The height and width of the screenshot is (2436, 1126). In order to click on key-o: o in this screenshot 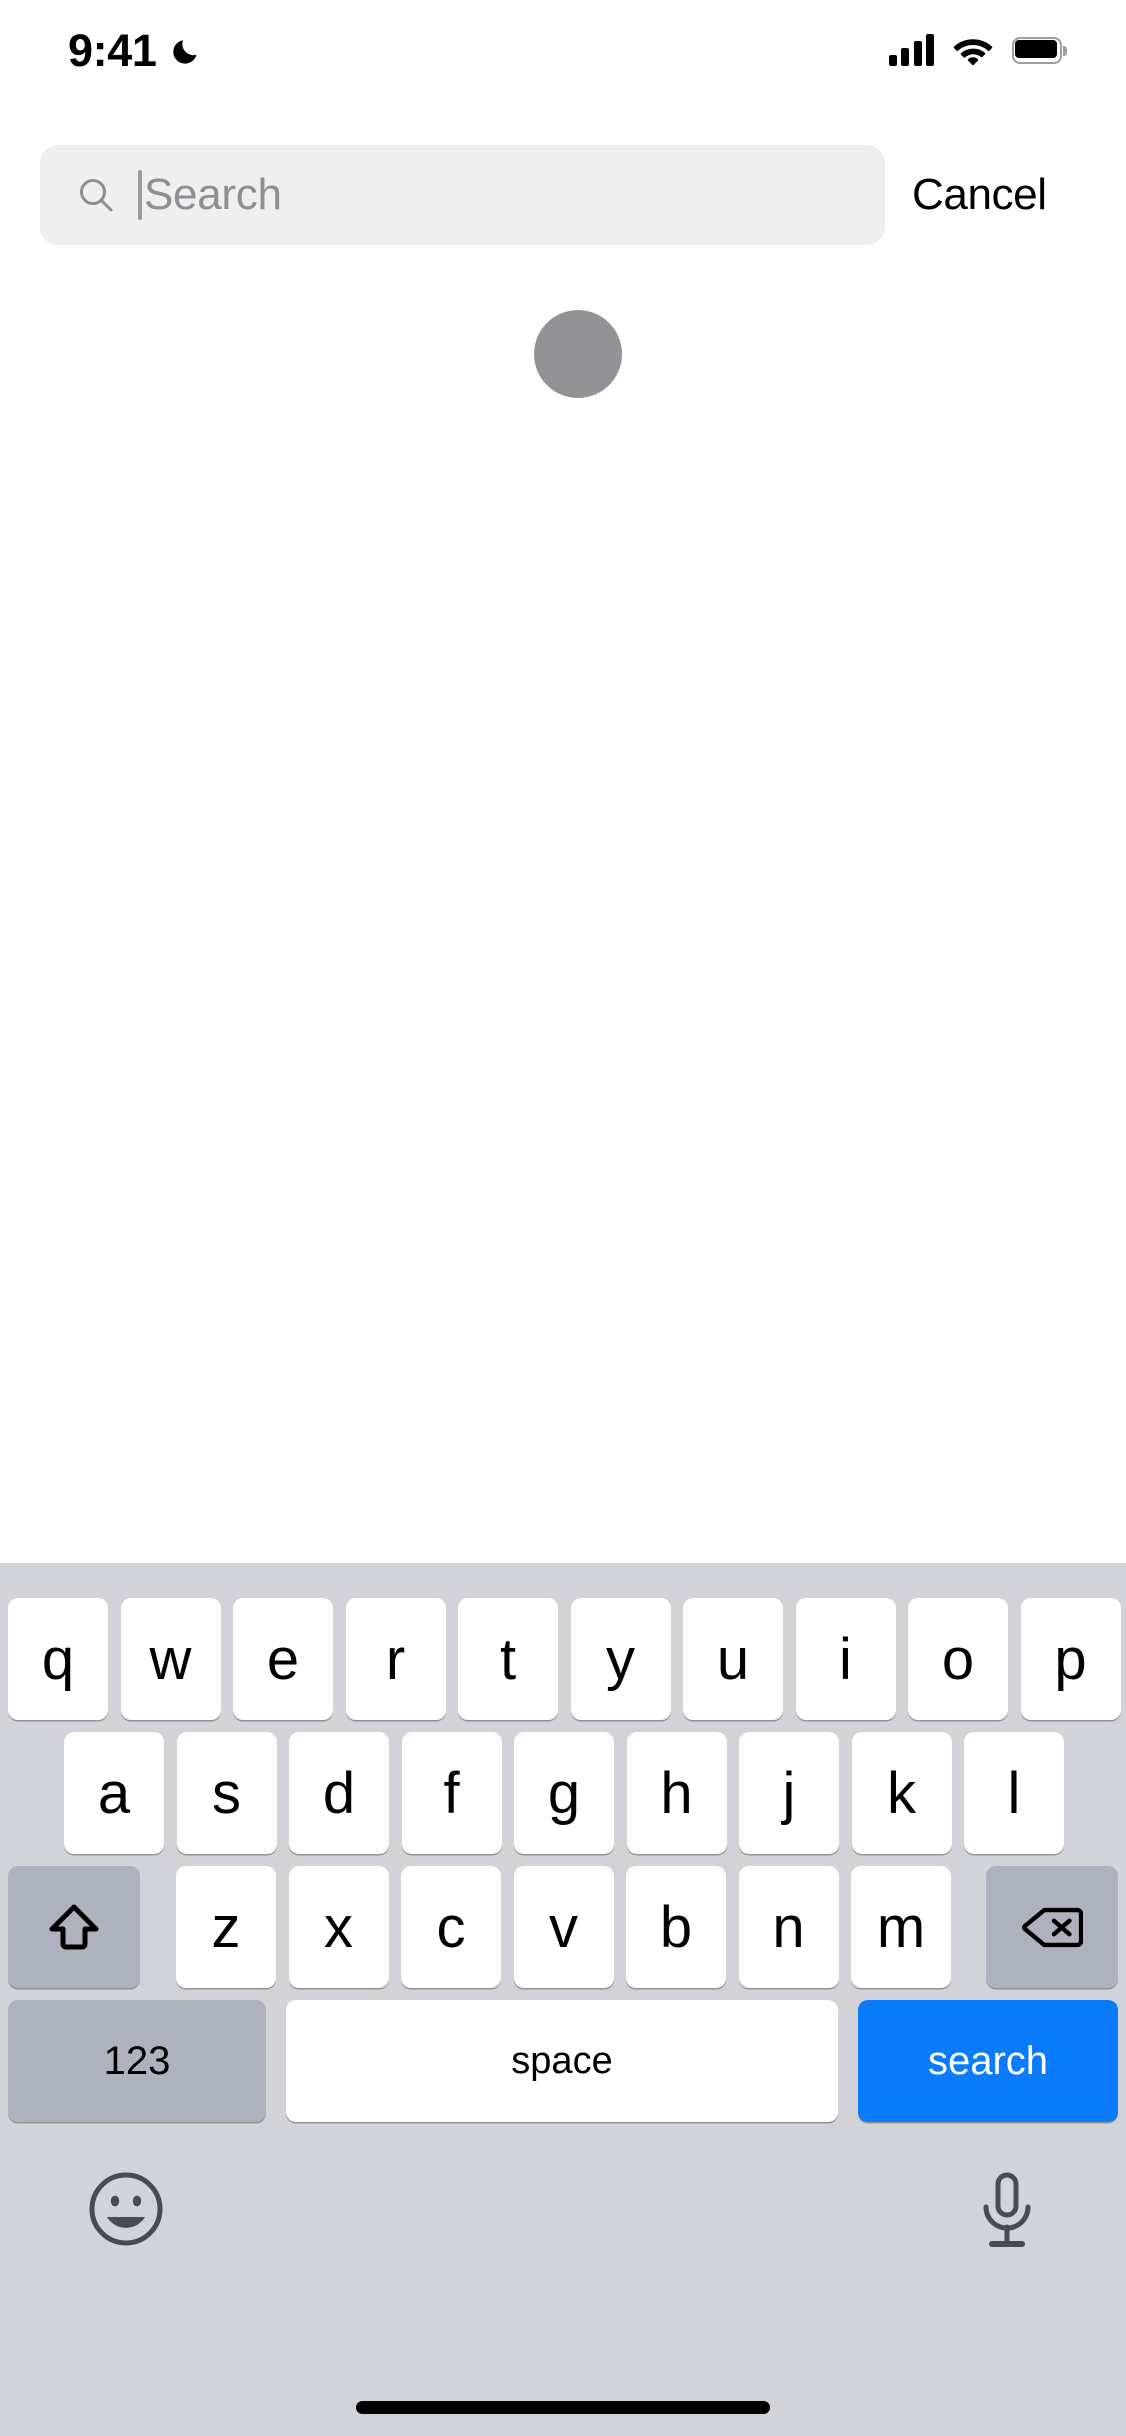, I will do `click(958, 1659)`.